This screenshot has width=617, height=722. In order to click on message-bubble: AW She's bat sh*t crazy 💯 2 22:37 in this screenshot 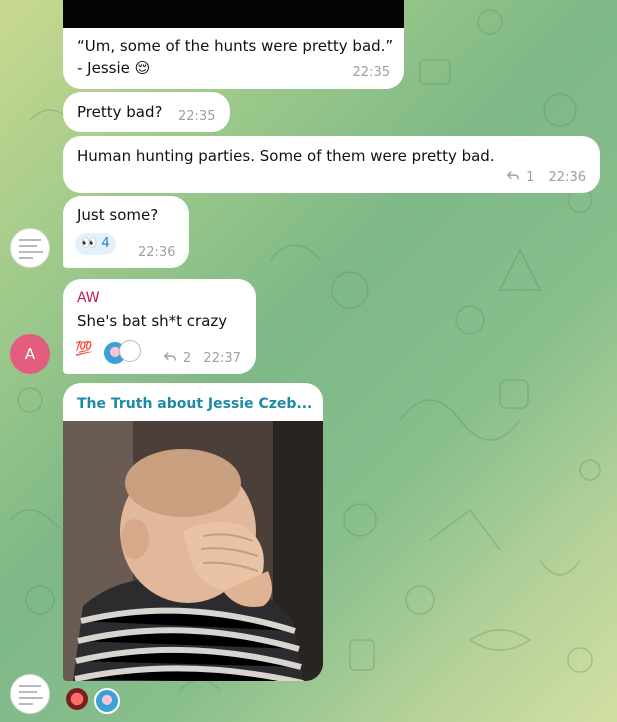, I will do `click(159, 326)`.